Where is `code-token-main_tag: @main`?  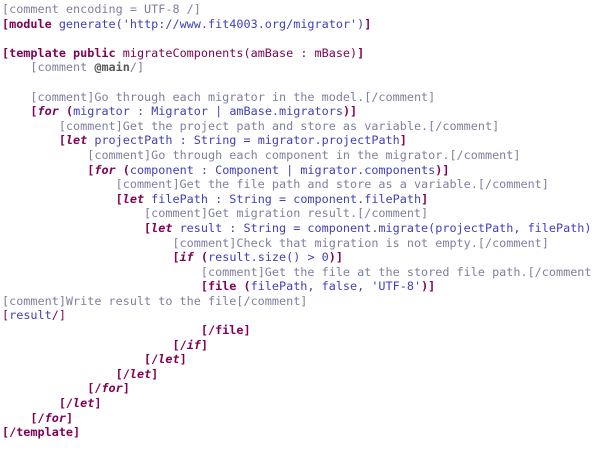 code-token-main_tag: @main is located at coordinates (112, 67).